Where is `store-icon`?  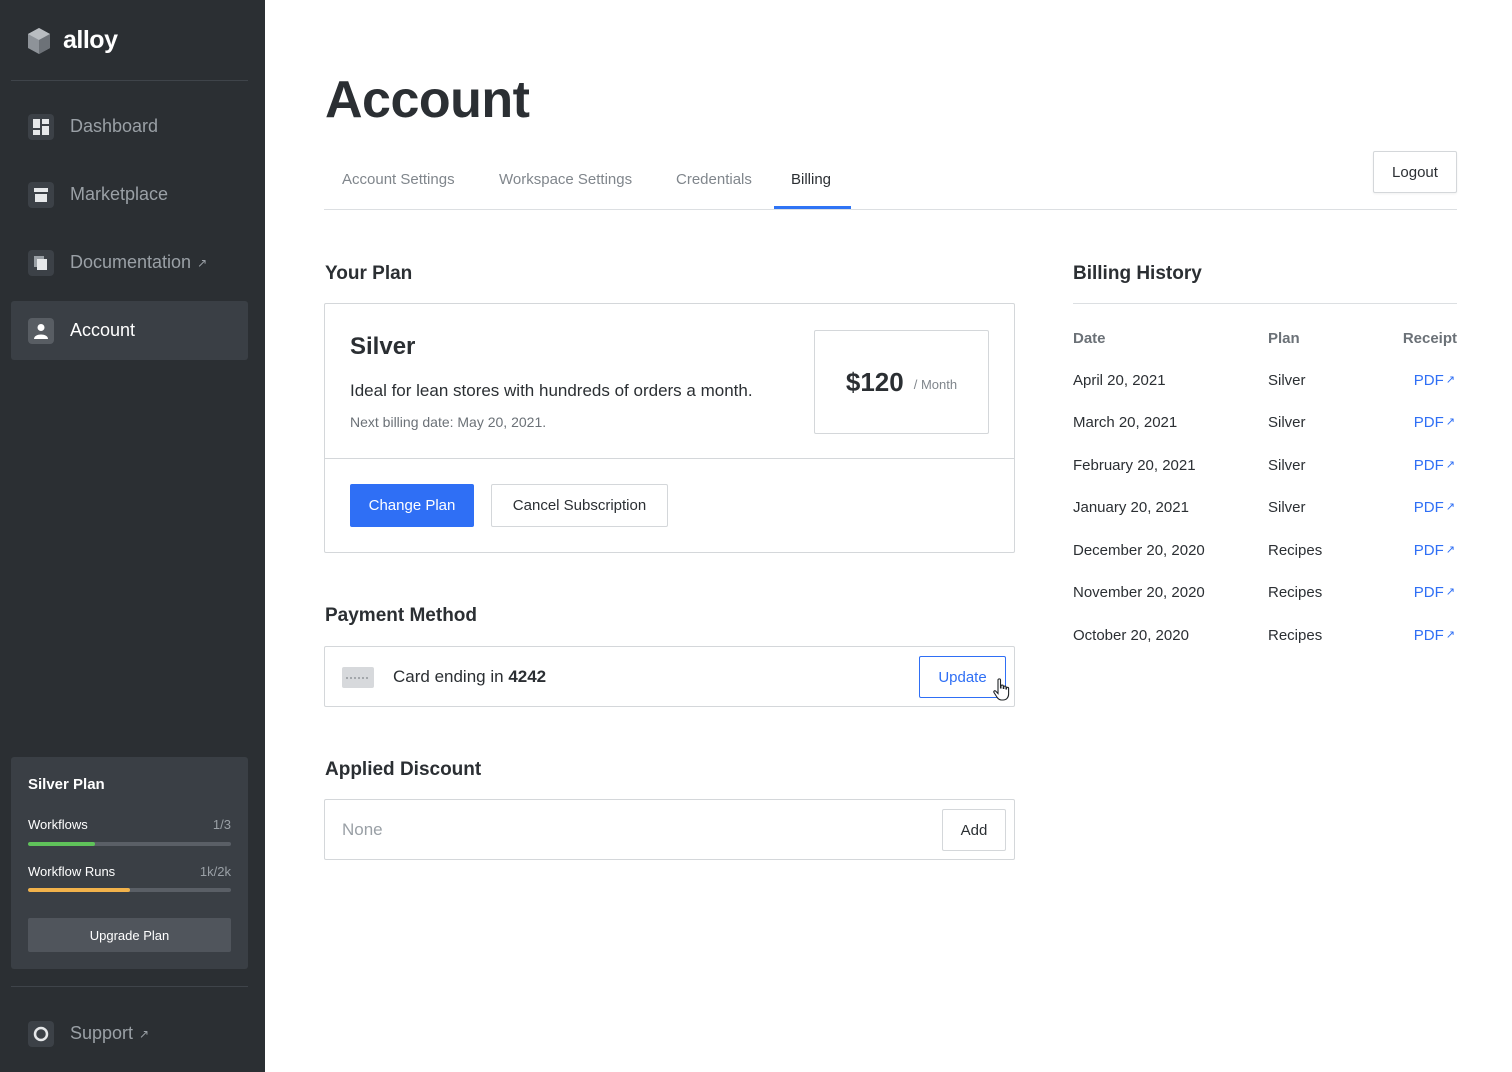 store-icon is located at coordinates (41, 194).